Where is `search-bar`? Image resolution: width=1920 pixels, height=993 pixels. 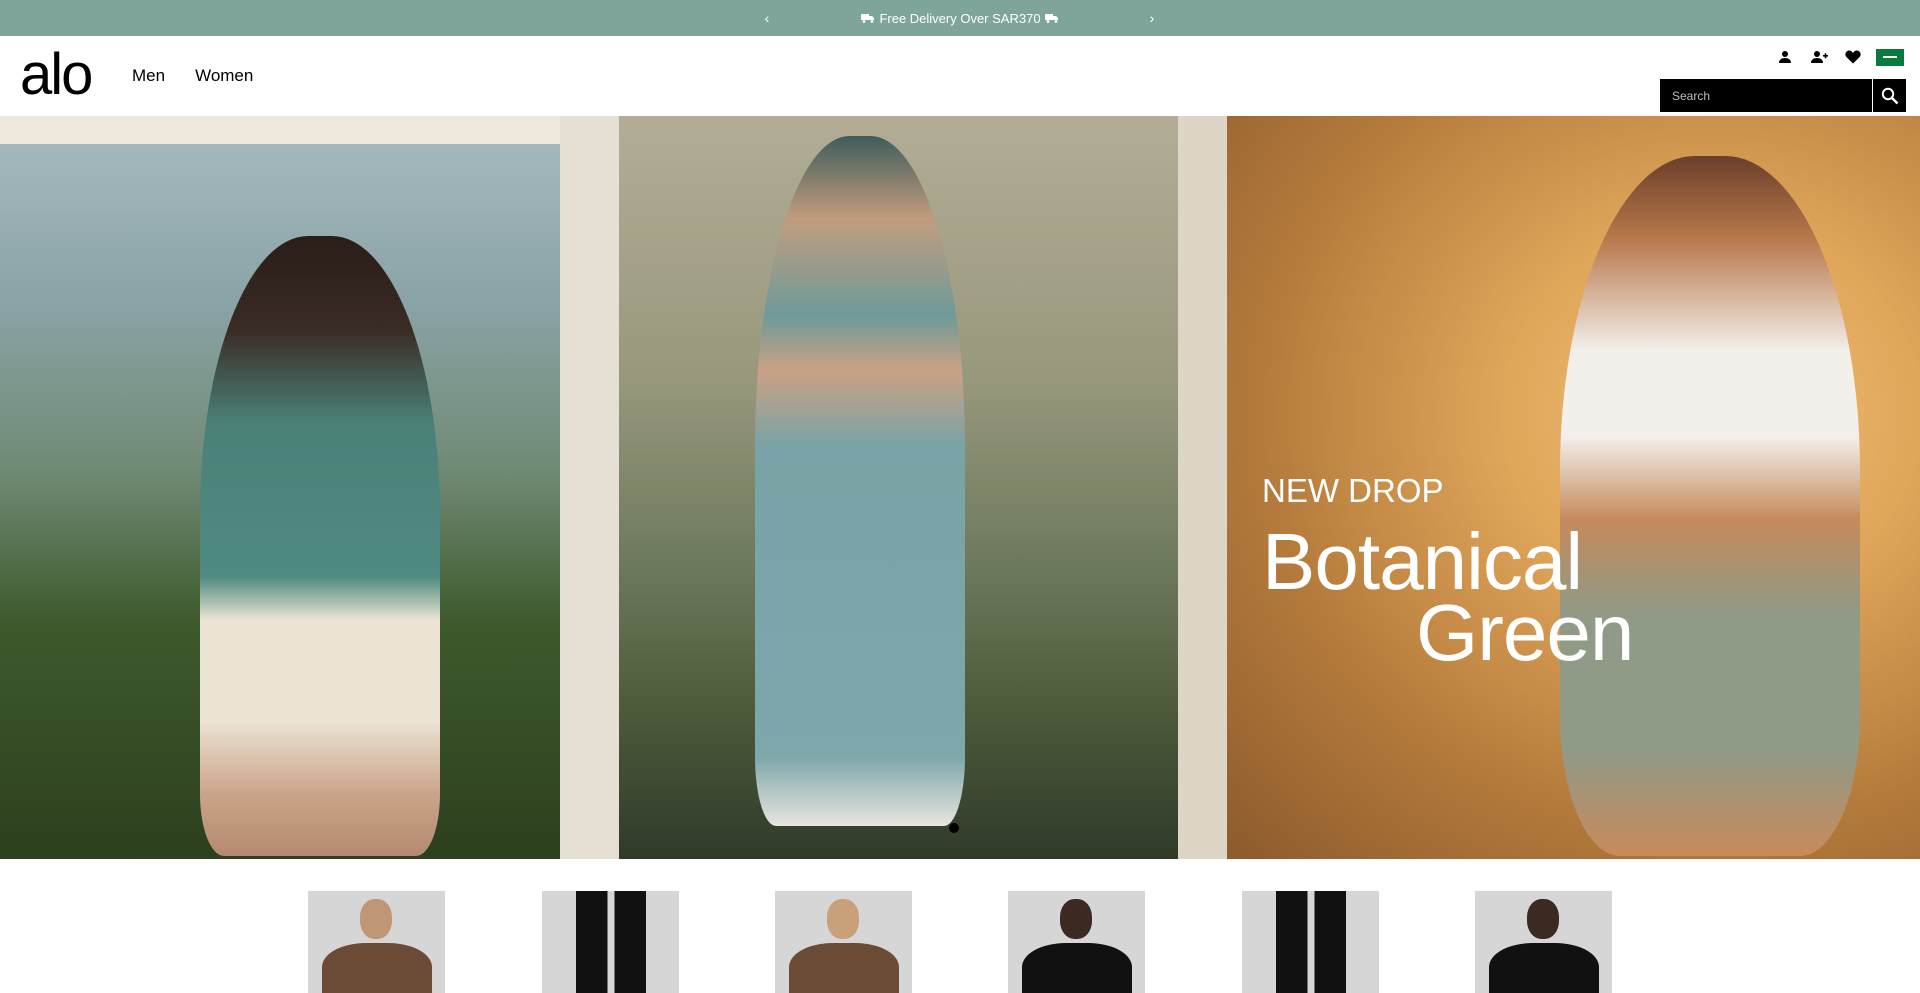 search-bar is located at coordinates (1783, 95).